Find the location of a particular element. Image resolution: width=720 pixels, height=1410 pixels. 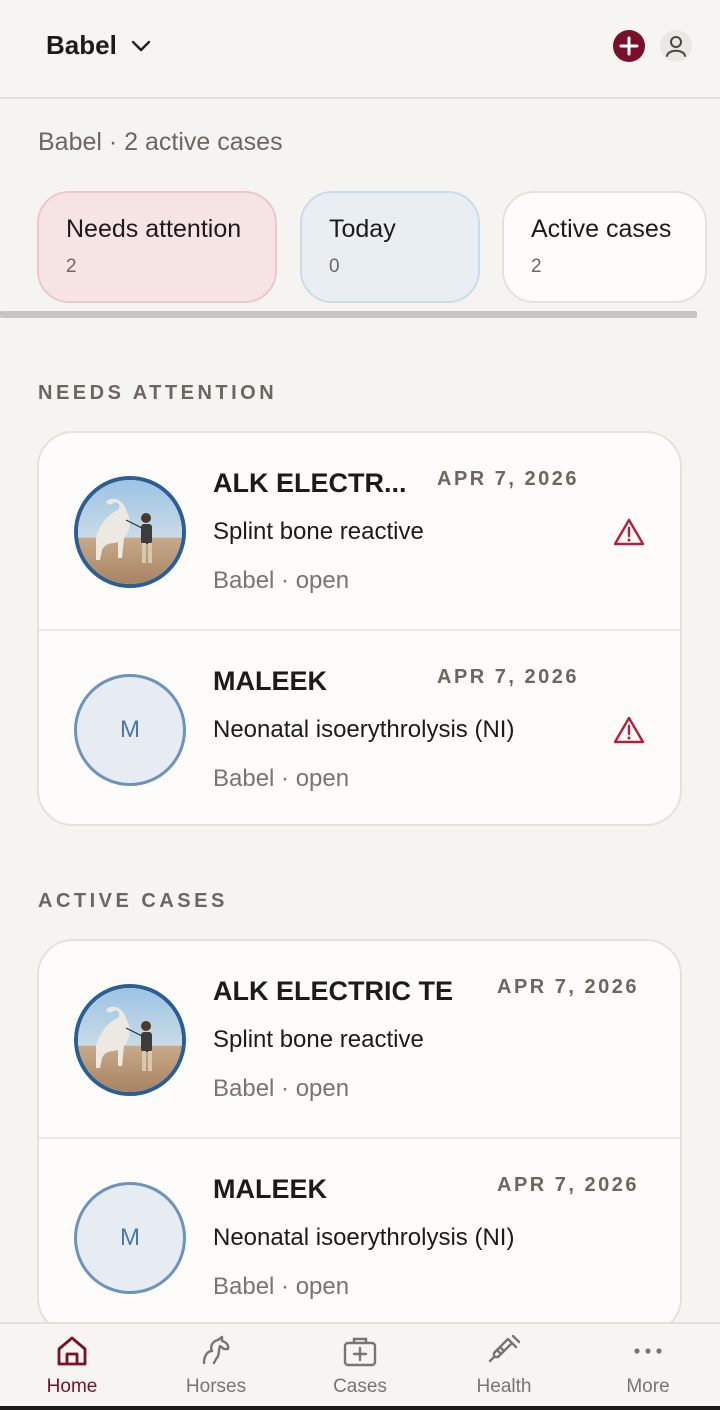

section-title-active-cases: ACTIVE CASES is located at coordinates (133, 901).